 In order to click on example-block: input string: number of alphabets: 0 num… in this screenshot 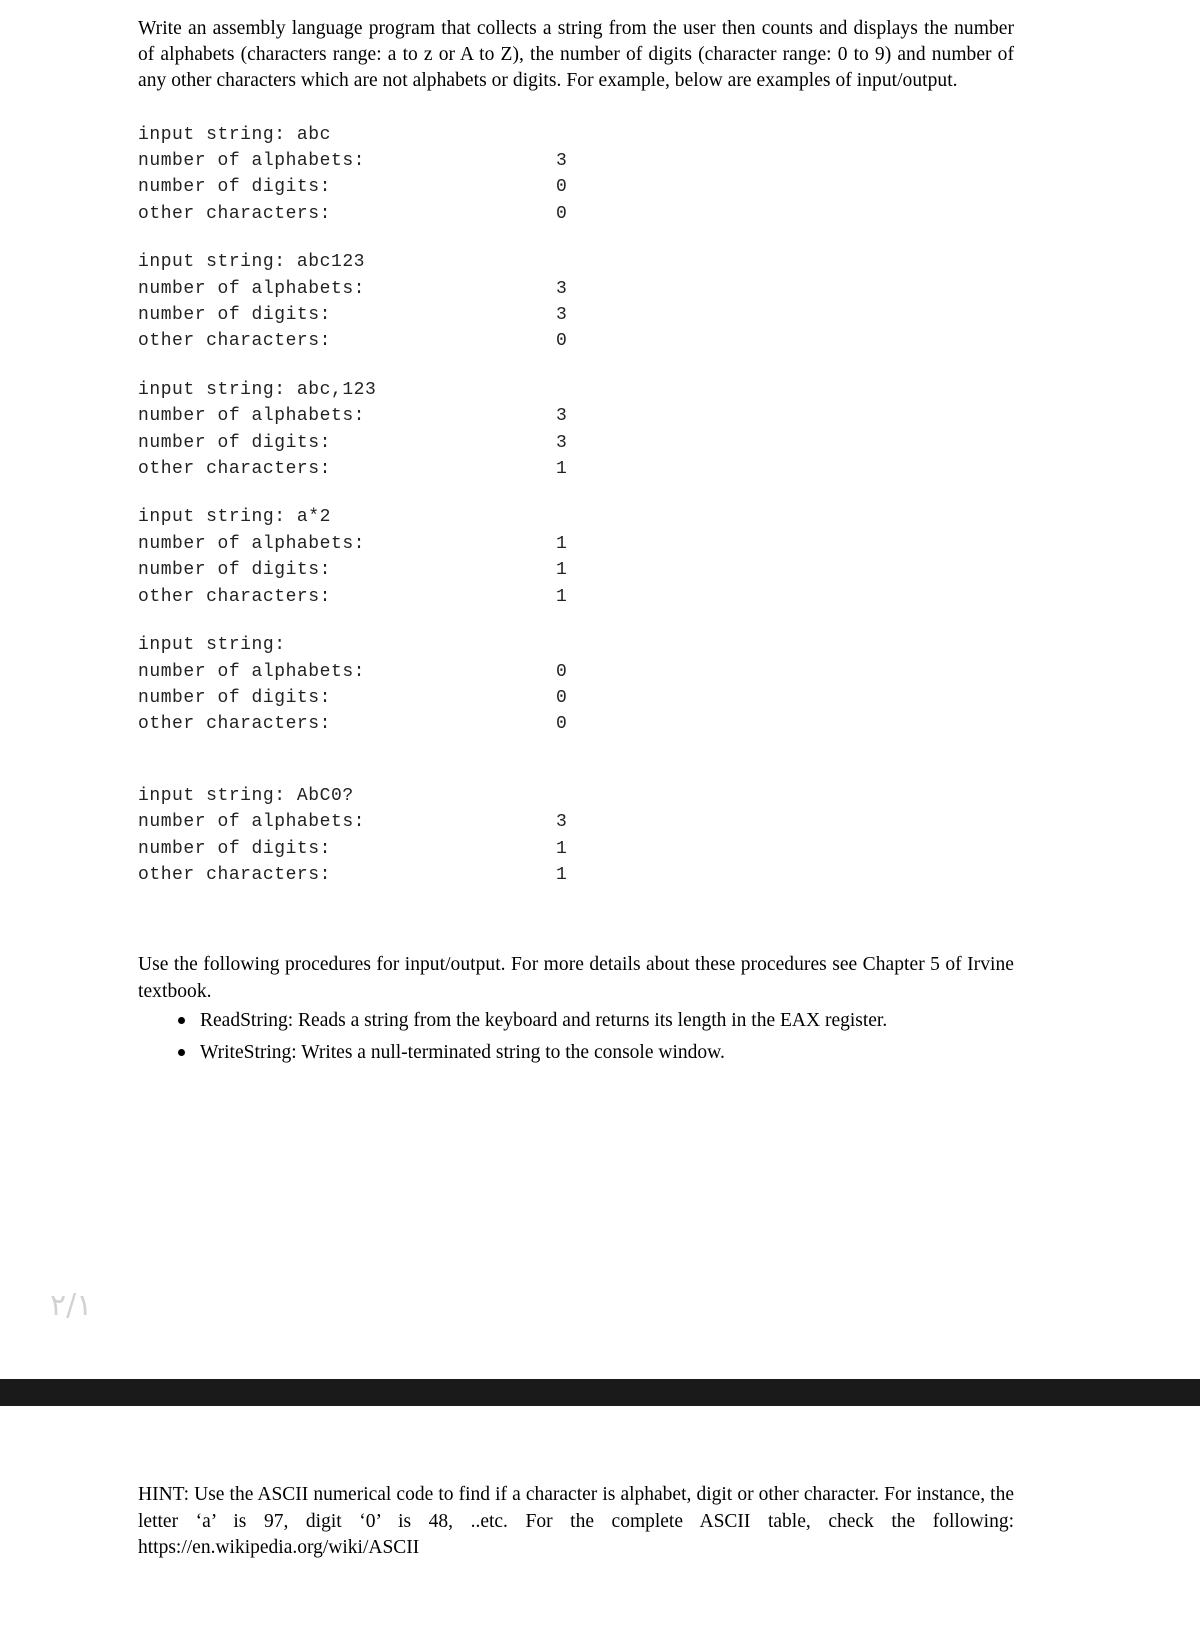, I will do `click(576, 685)`.